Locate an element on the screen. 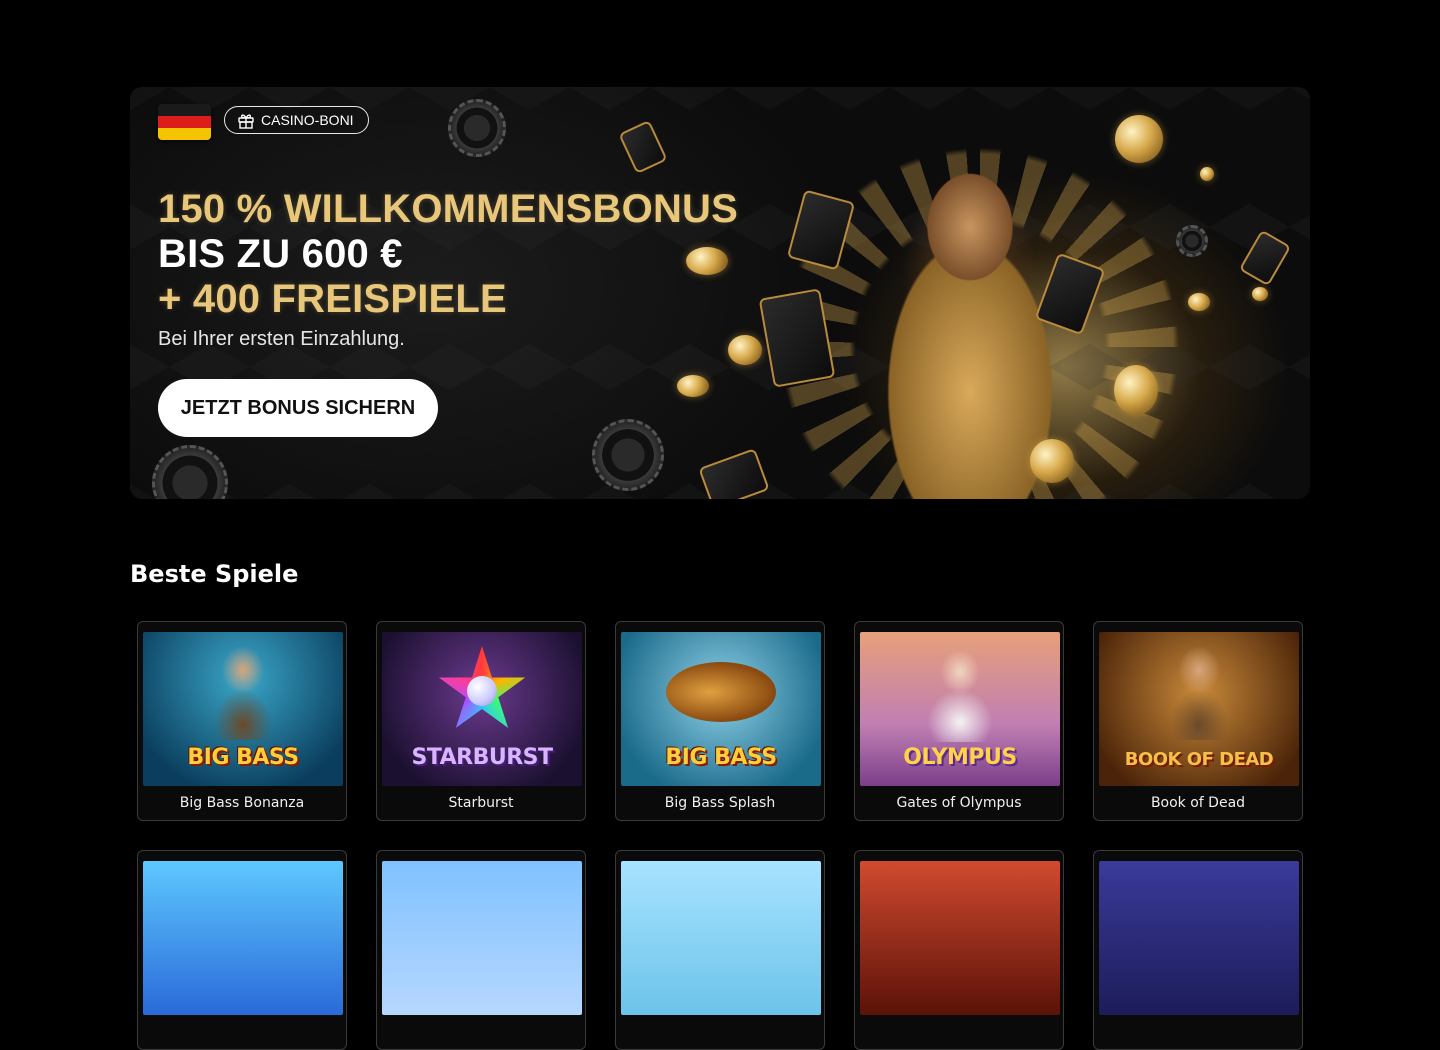 This screenshot has height=1050, width=1440. bonus-subtext: Bei Ihrer ersten Einzahlung. is located at coordinates (281, 339).